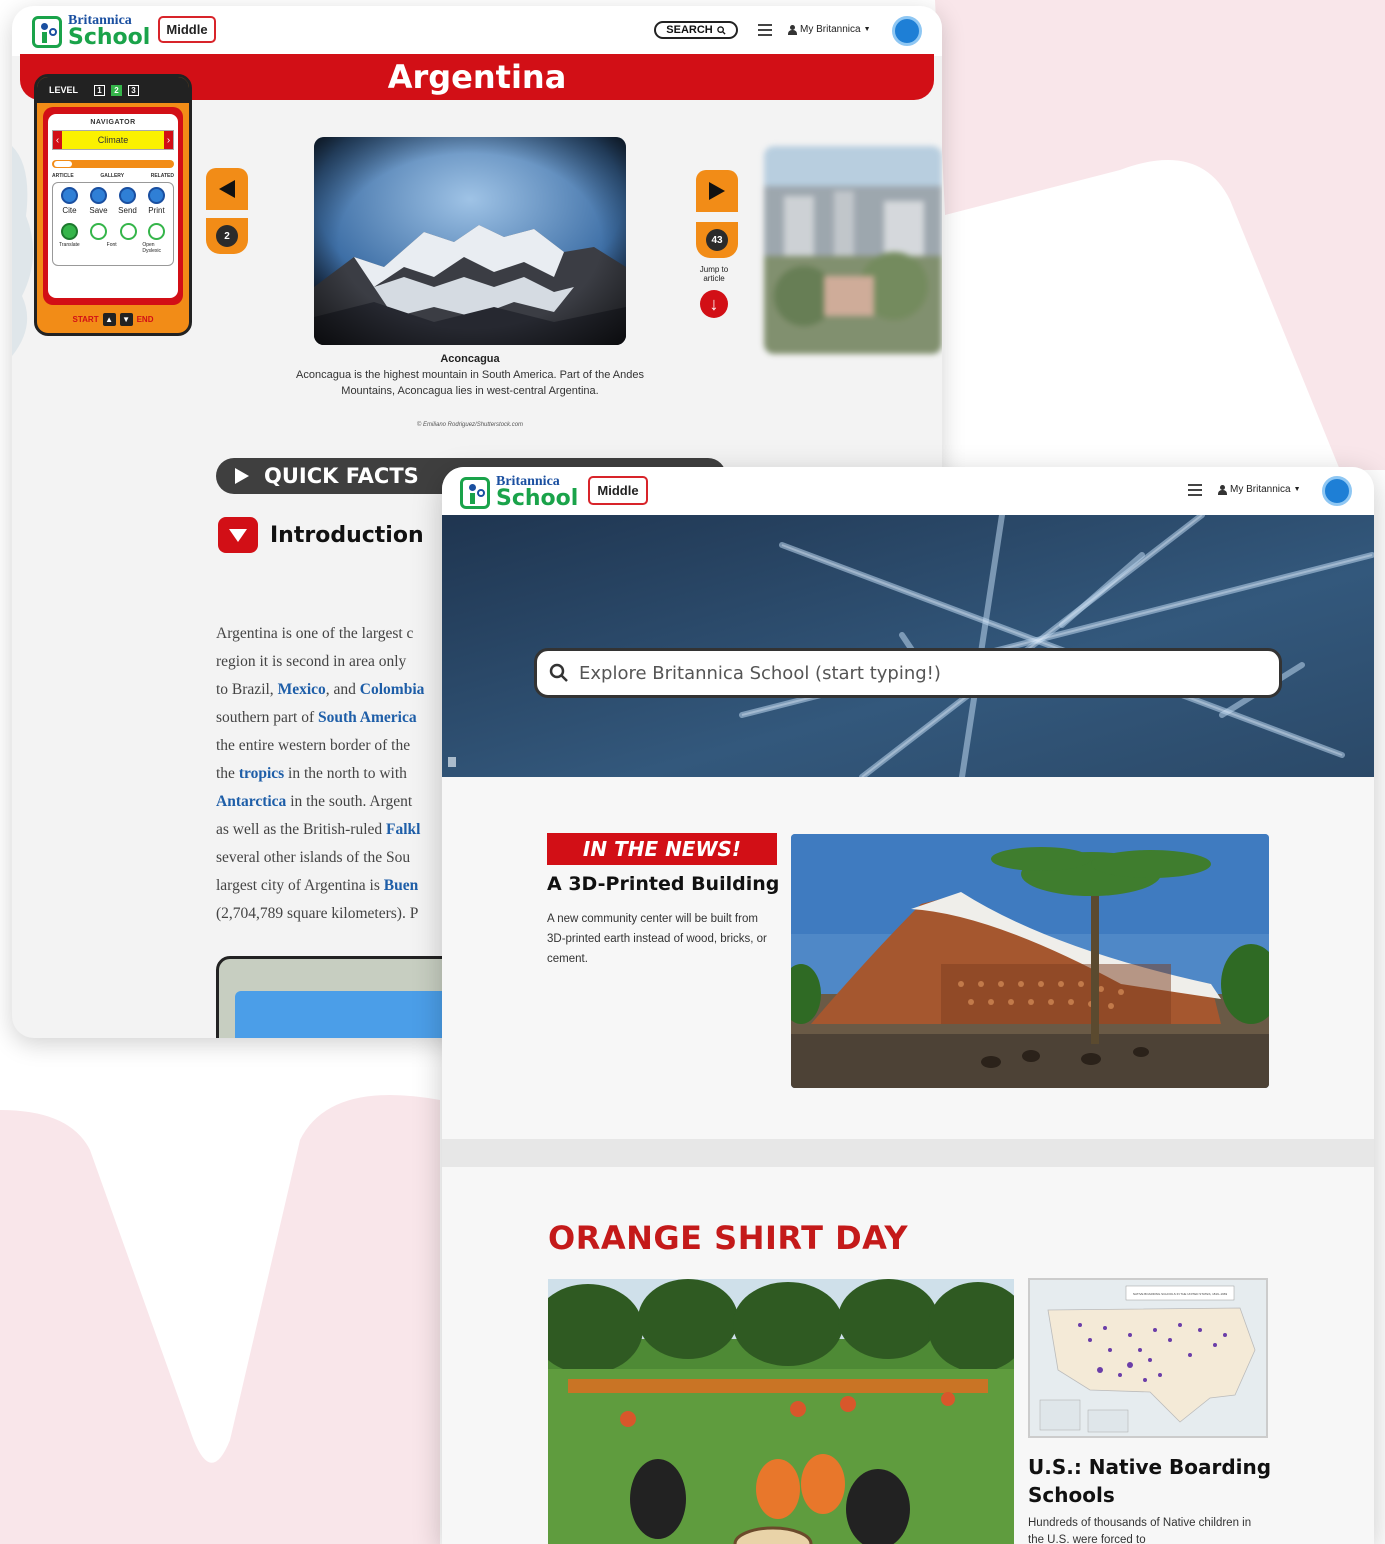  Describe the element at coordinates (355, 1014) in the screenshot. I see `media-box-content` at that location.